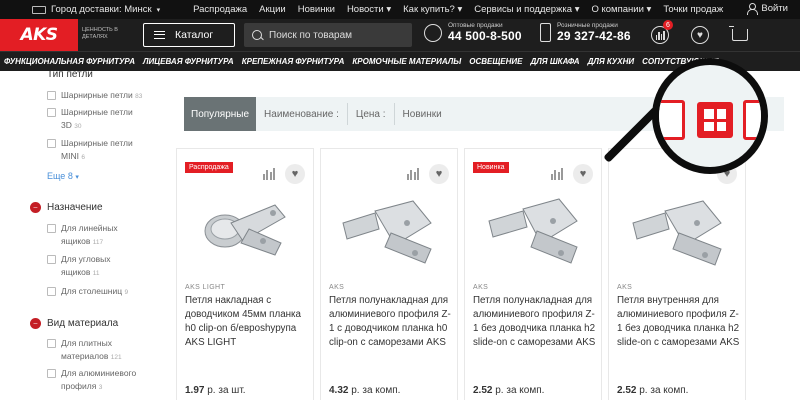 This screenshot has width=800, height=400. I want to click on category-wardrobe: ДЛЯ ШКАФА, so click(554, 61).